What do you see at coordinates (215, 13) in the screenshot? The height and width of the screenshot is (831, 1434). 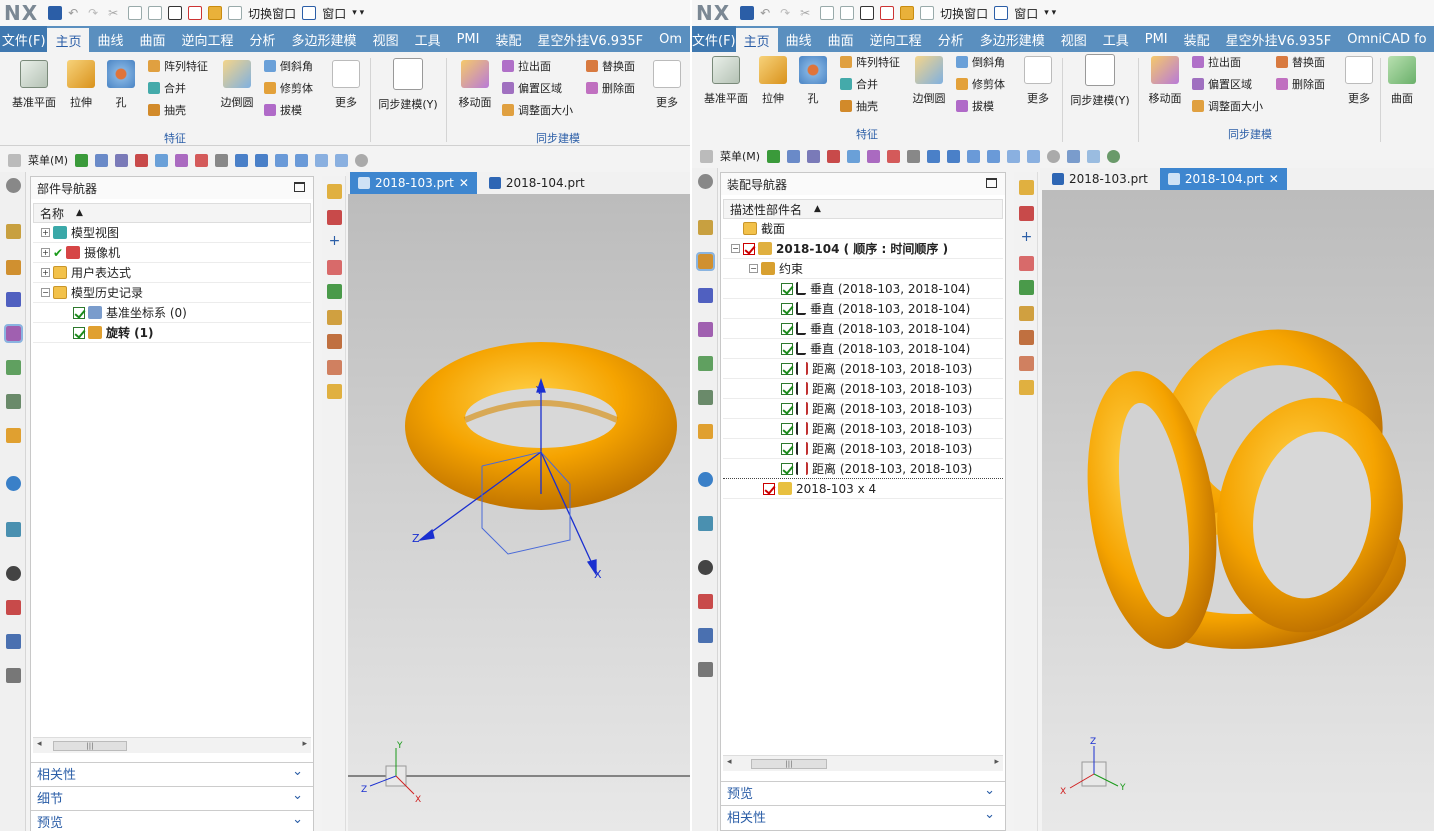 I see `customize-icon` at bounding box center [215, 13].